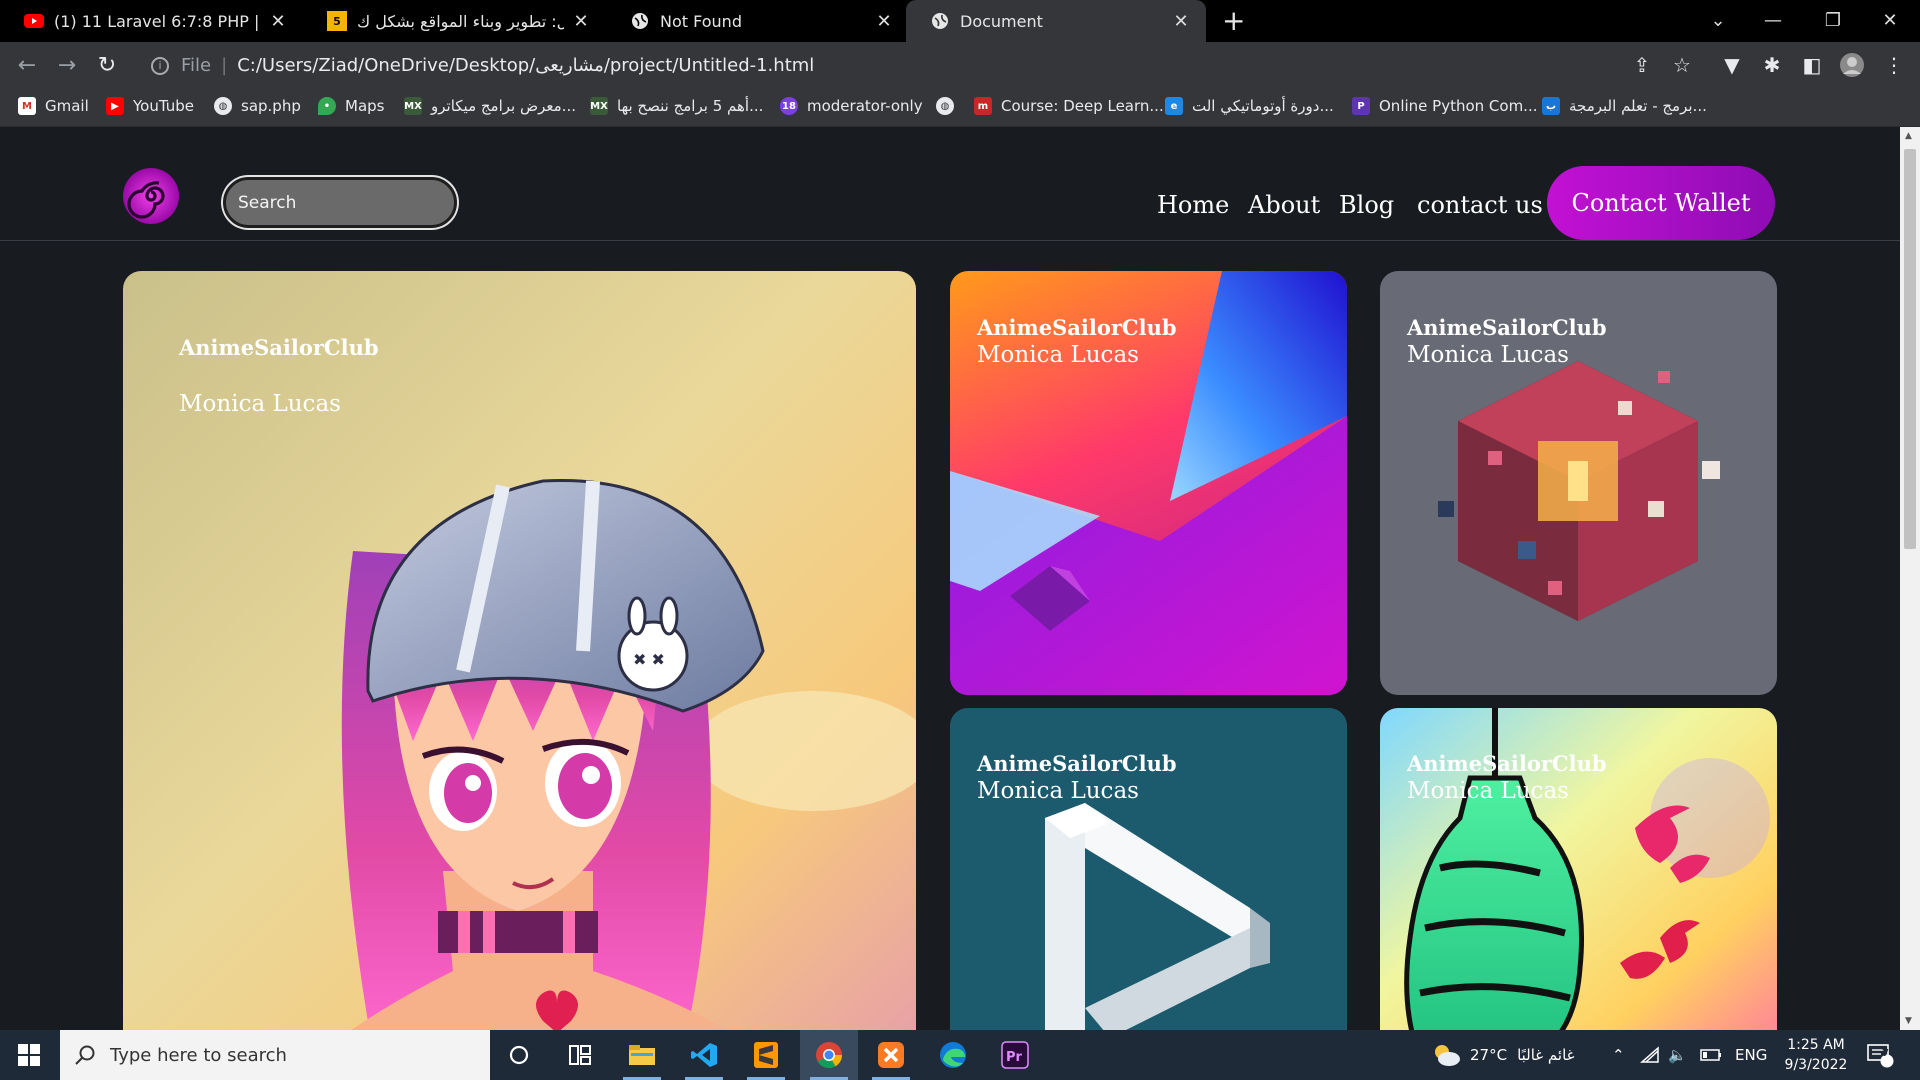  Describe the element at coordinates (1284, 205) in the screenshot. I see `nav-about: About` at that location.